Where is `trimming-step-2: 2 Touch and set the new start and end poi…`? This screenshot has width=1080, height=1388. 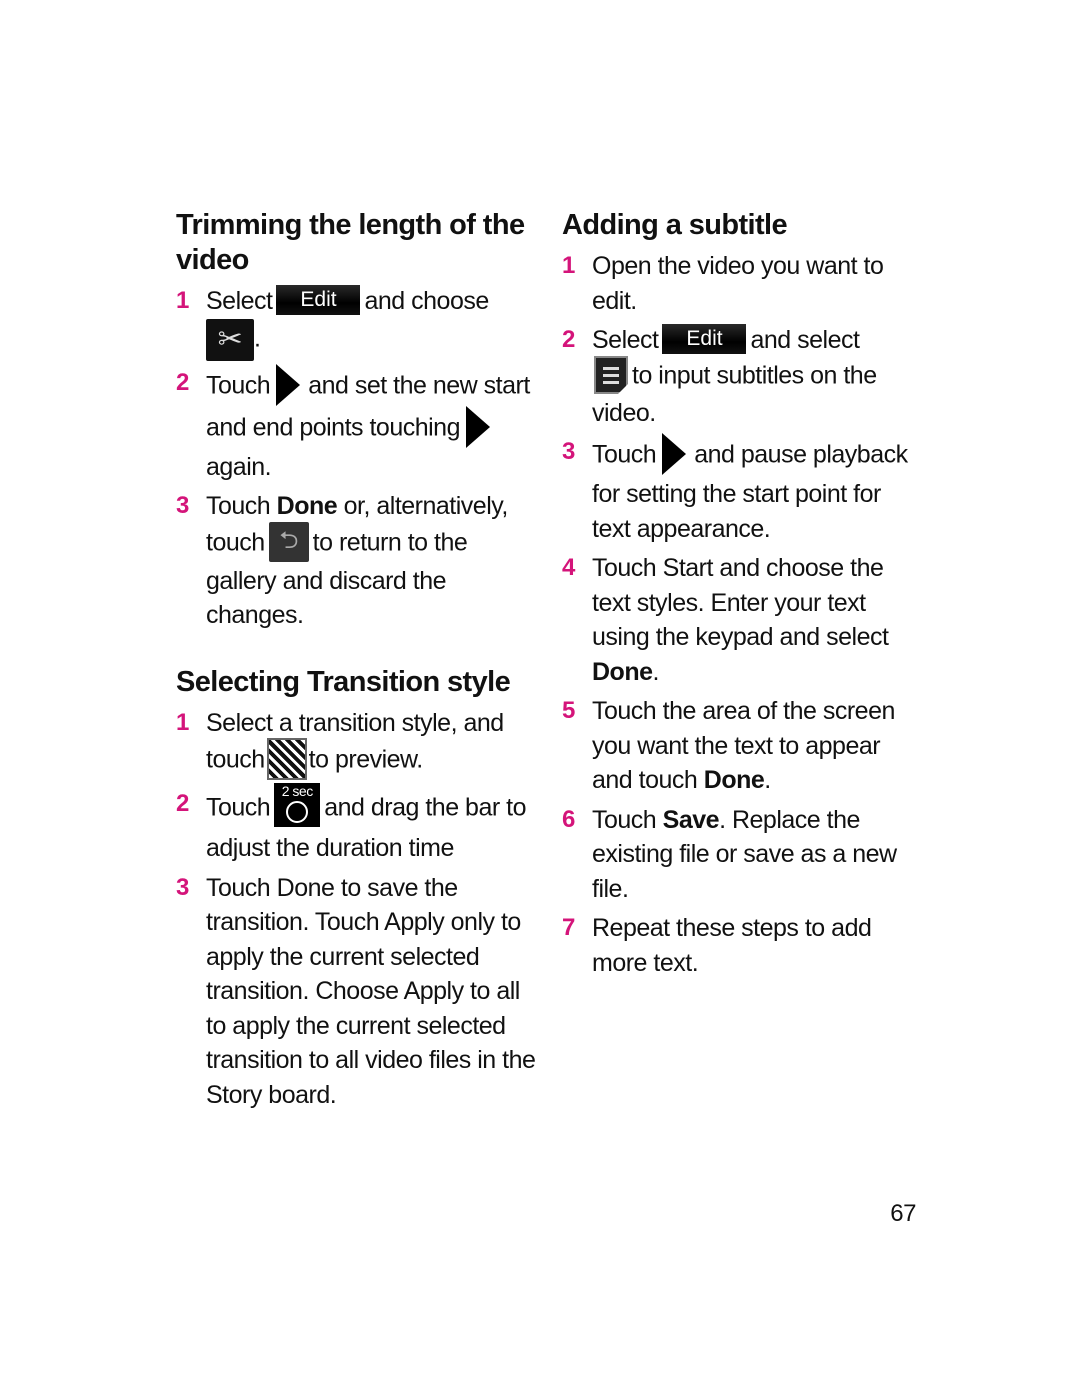 trimming-step-2: 2 Touch and set the new start and end poi… is located at coordinates (356, 424).